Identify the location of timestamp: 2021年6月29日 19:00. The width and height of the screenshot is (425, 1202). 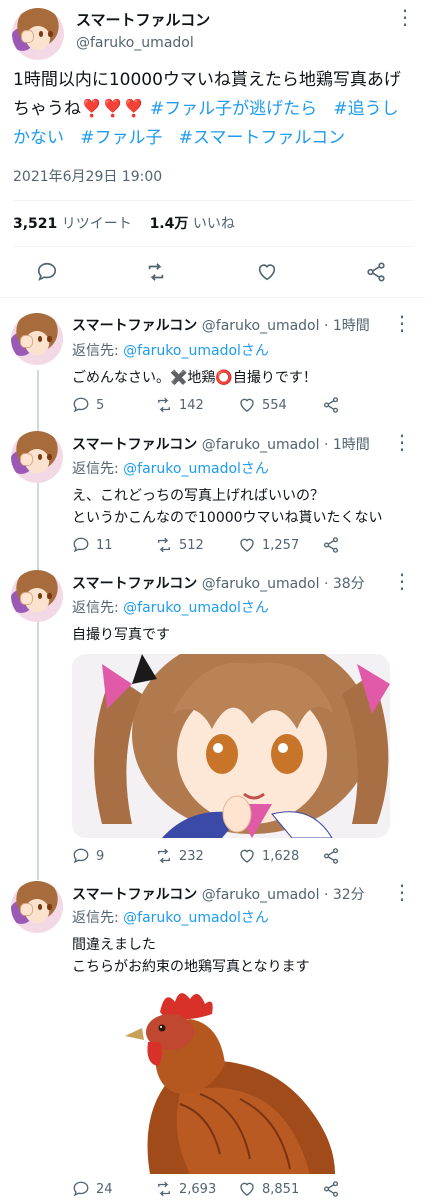
(87, 176).